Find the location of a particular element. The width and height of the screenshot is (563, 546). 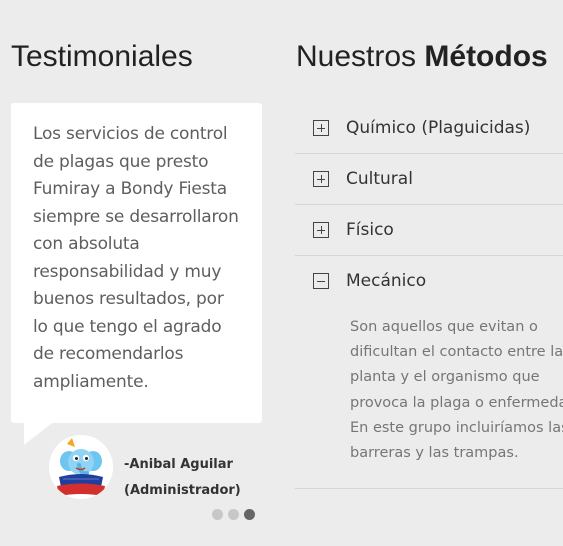

bondy-fiesta-logo-icon is located at coordinates (81, 467).